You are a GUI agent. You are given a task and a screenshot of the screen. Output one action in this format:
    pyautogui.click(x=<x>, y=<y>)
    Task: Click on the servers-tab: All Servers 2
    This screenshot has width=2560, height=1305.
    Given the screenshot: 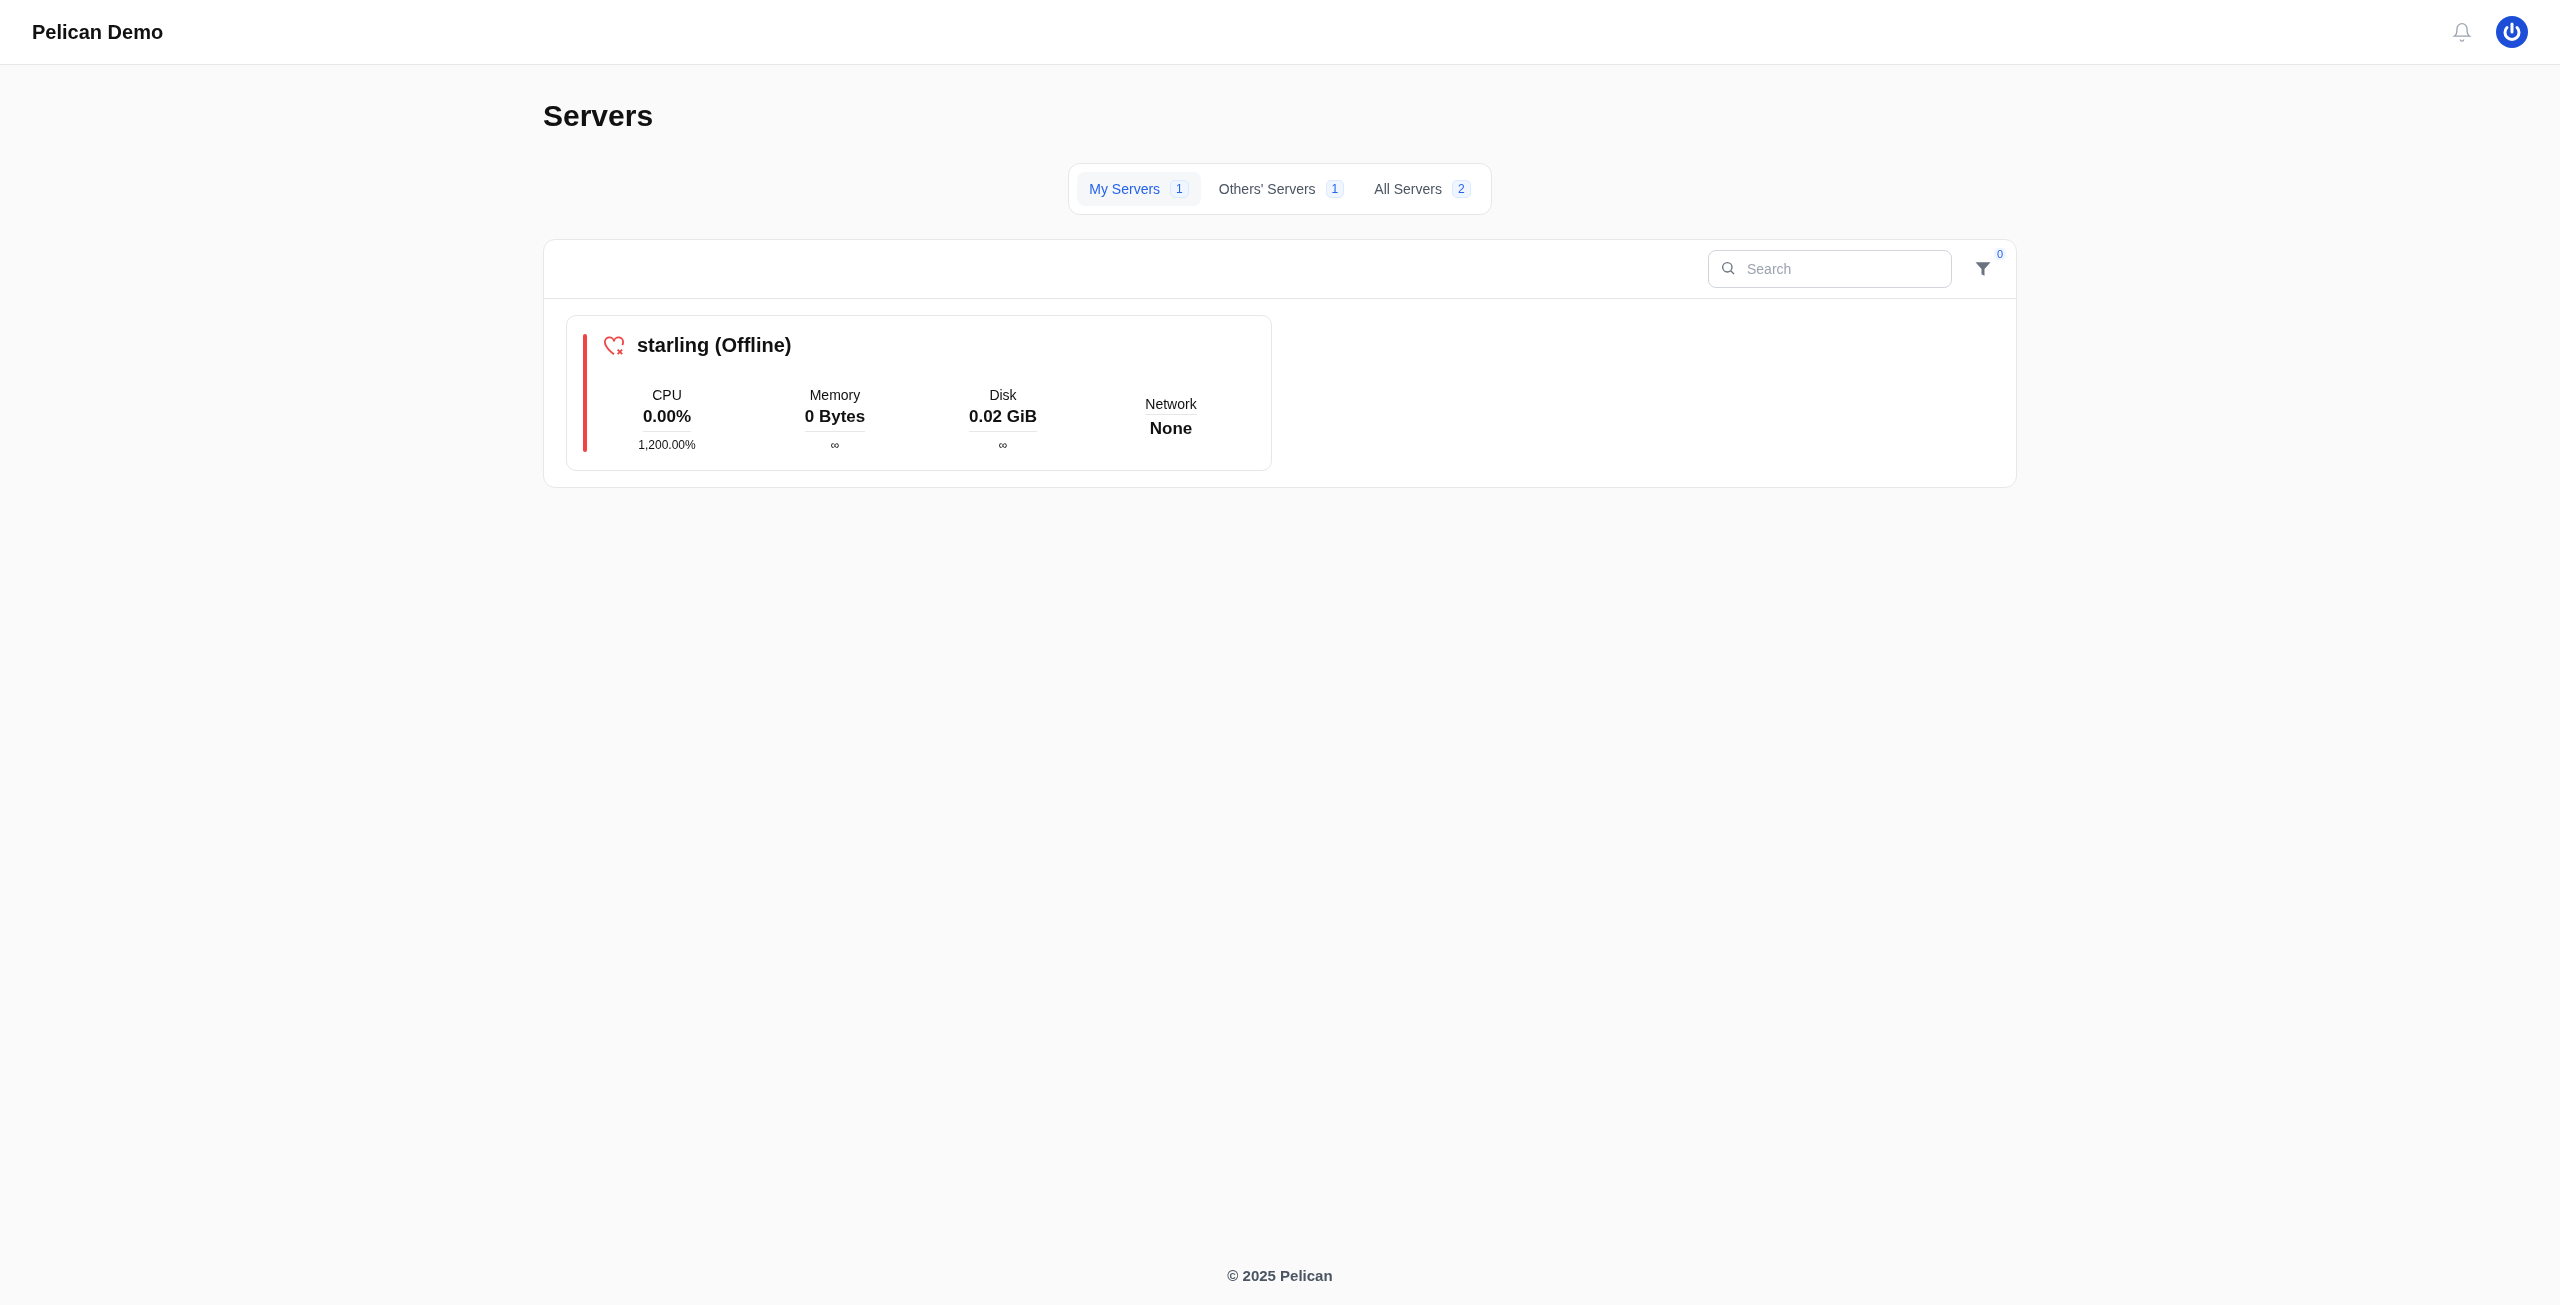 What is the action you would take?
    pyautogui.click(x=1422, y=189)
    